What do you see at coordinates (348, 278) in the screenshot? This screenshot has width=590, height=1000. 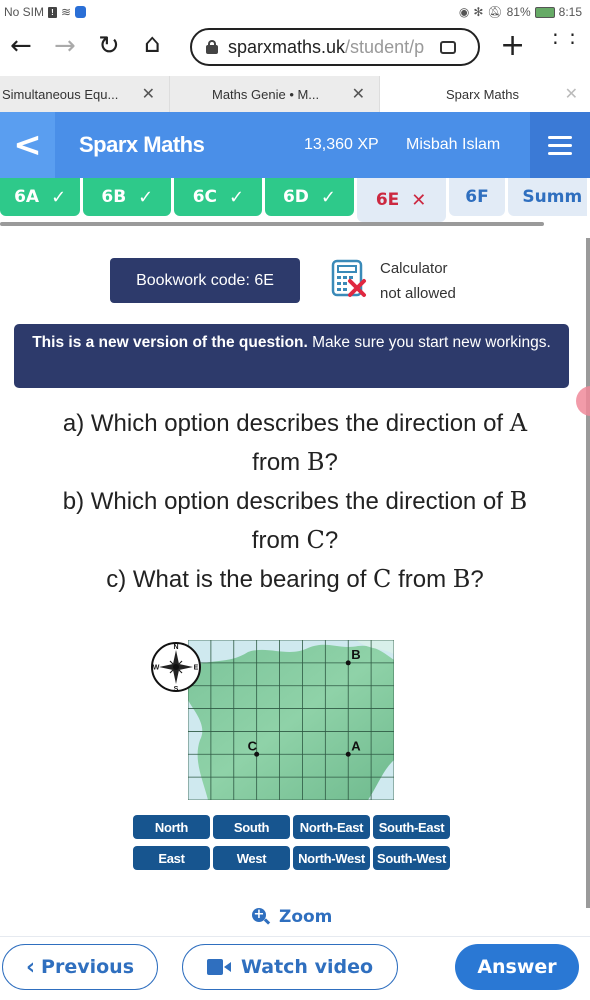 I see `calculator-not-allowed-icon` at bounding box center [348, 278].